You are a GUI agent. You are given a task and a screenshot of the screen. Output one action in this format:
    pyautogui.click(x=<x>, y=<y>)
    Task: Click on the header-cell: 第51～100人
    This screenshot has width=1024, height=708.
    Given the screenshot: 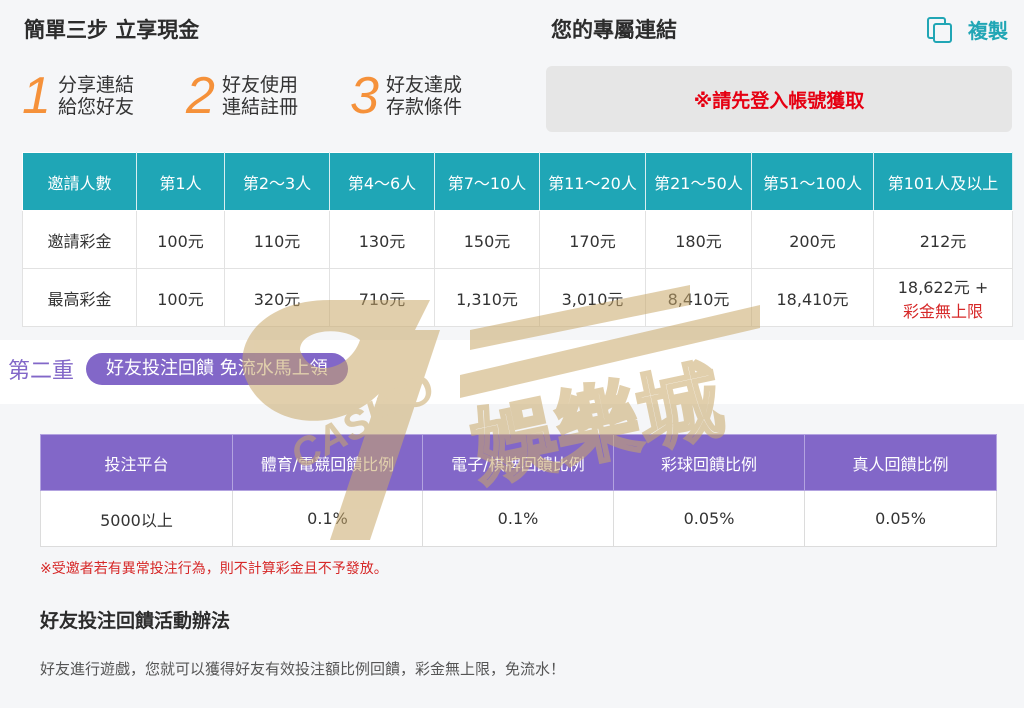 What is the action you would take?
    pyautogui.click(x=812, y=181)
    